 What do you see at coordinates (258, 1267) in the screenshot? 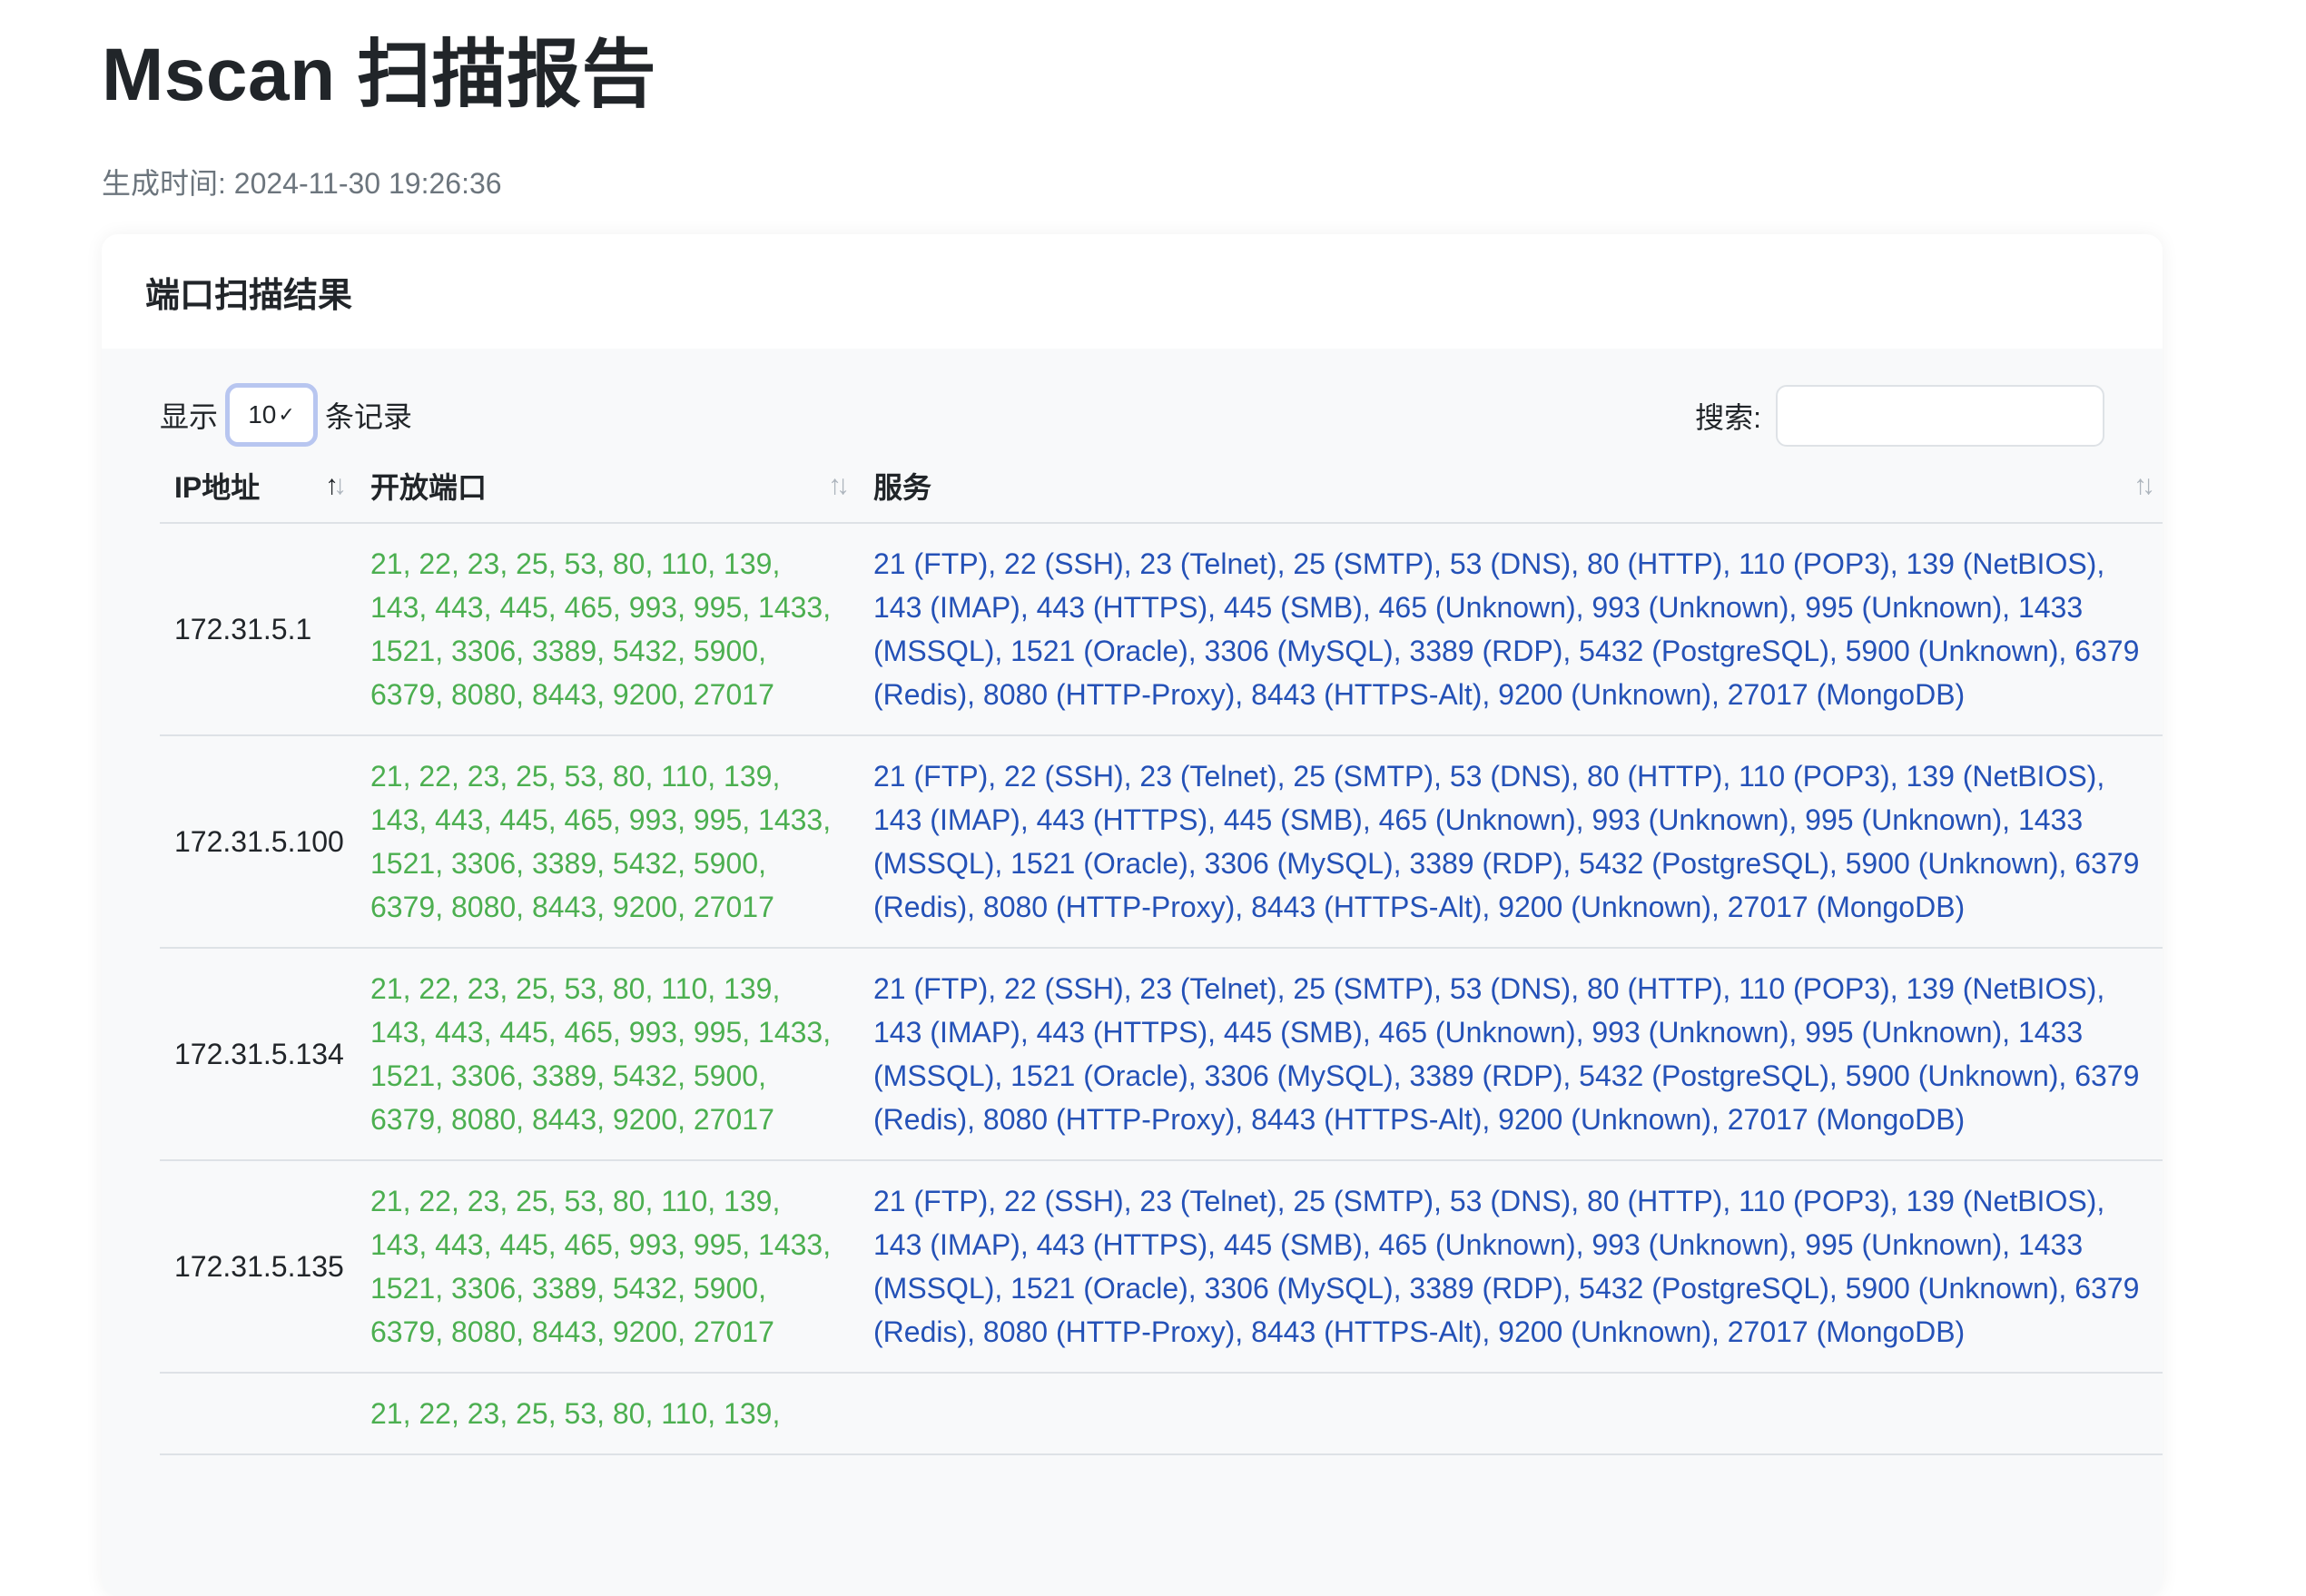
I see `ip-cell: 172.31.5.135` at bounding box center [258, 1267].